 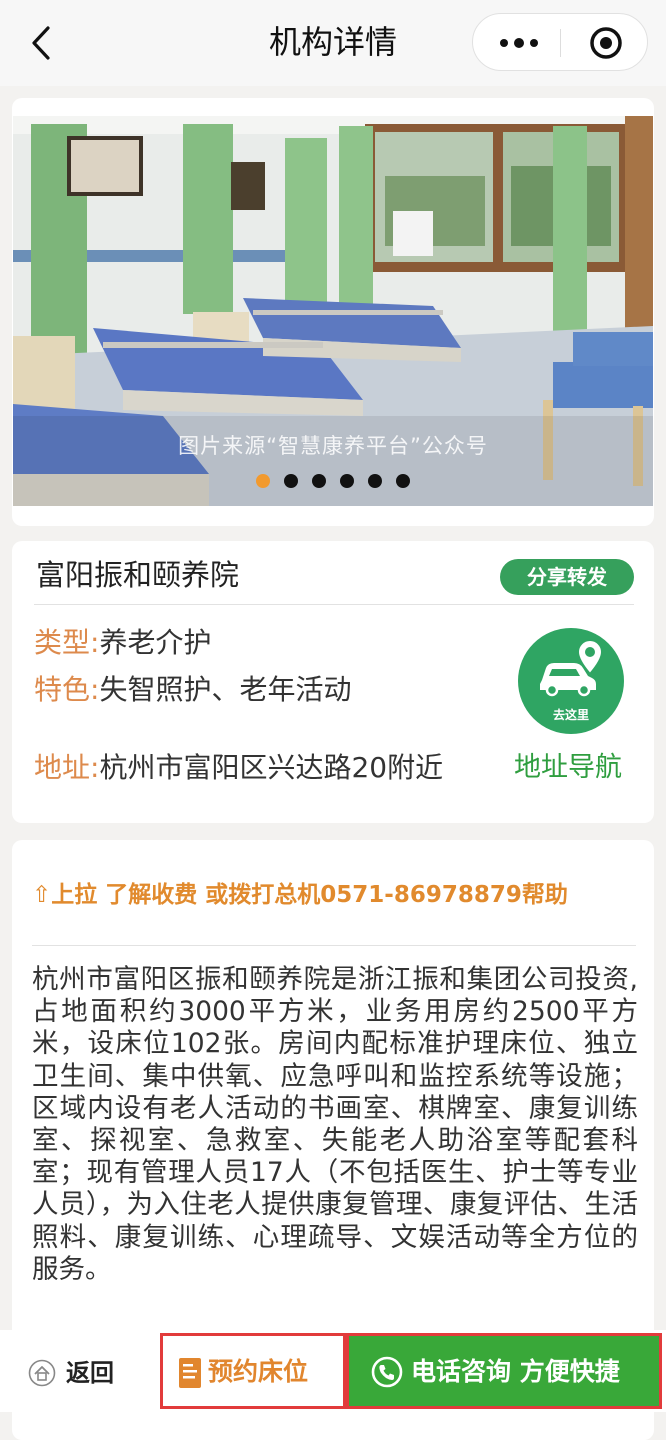 I want to click on photo-watermark: 图片来源“智慧康养平台”公众号, so click(x=333, y=446).